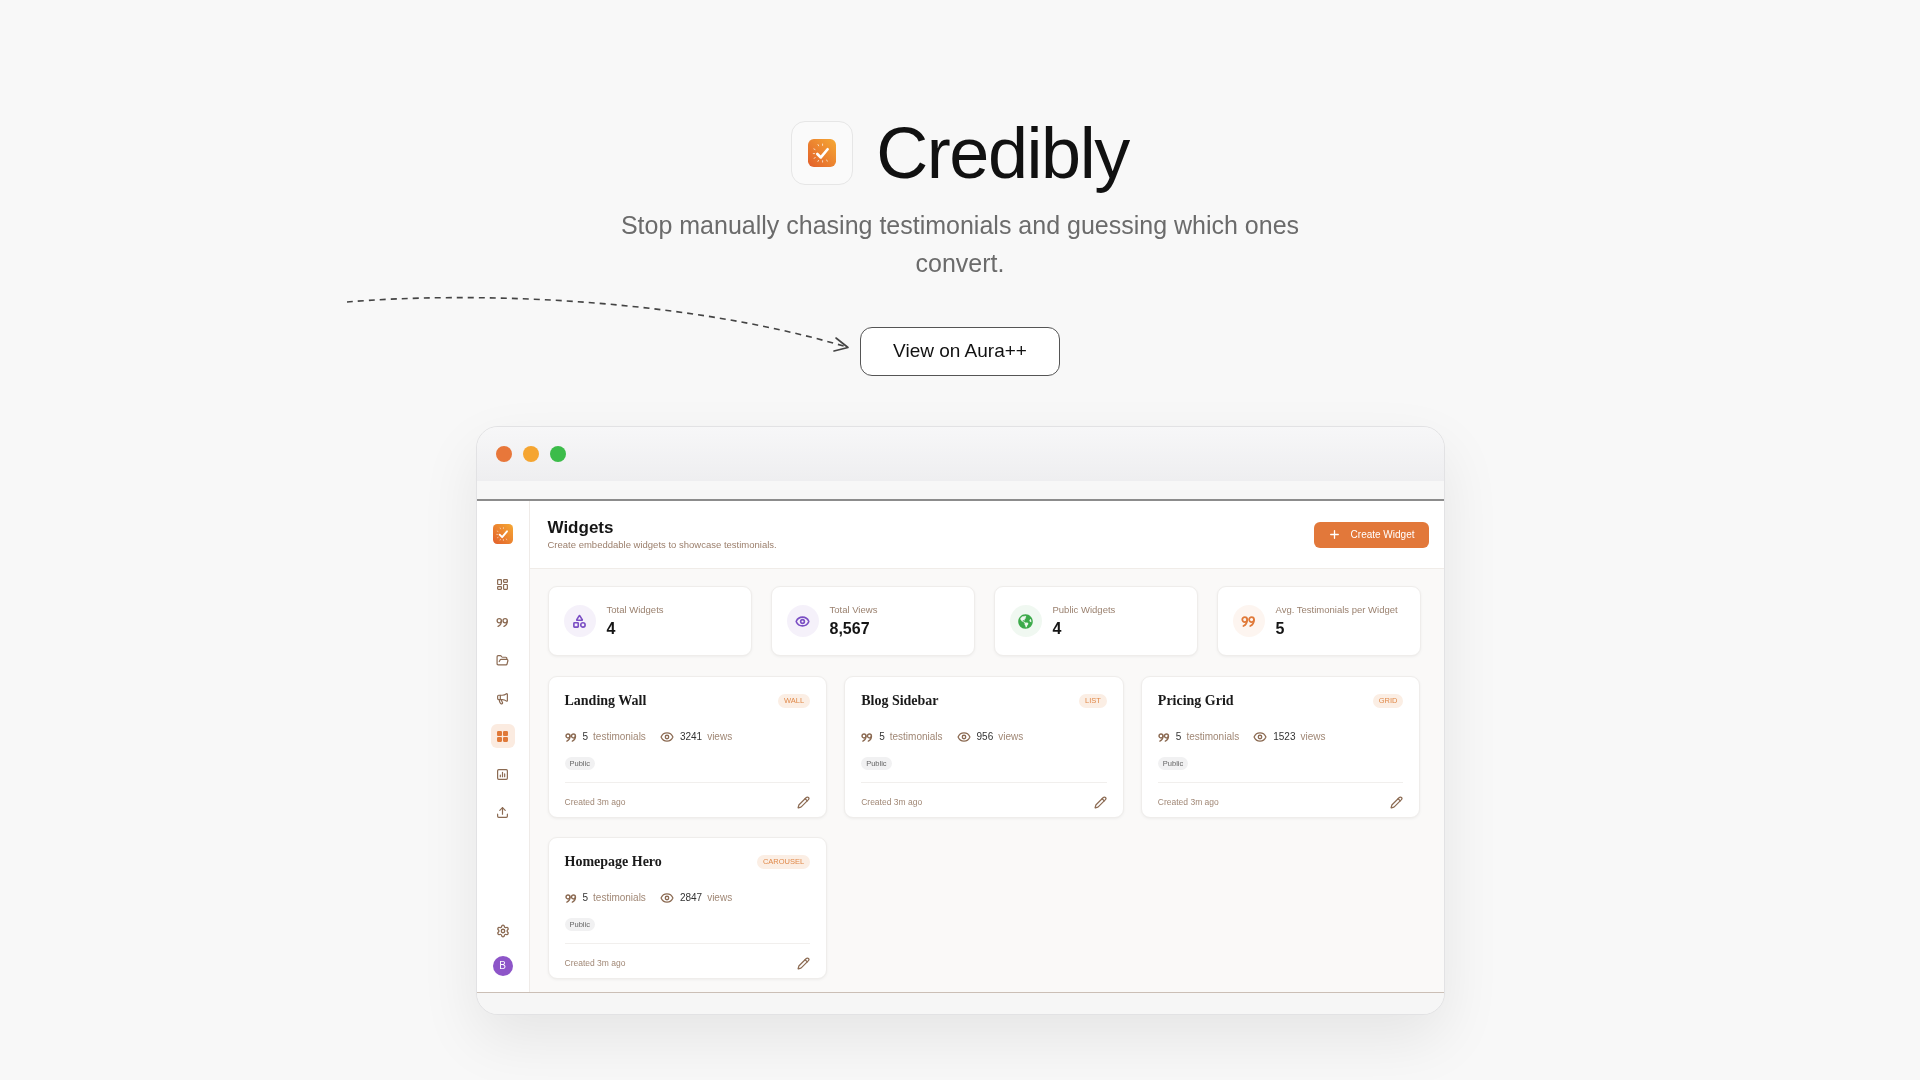 The width and height of the screenshot is (1920, 1080). Describe the element at coordinates (502, 812) in the screenshot. I see `upload-icon` at that location.